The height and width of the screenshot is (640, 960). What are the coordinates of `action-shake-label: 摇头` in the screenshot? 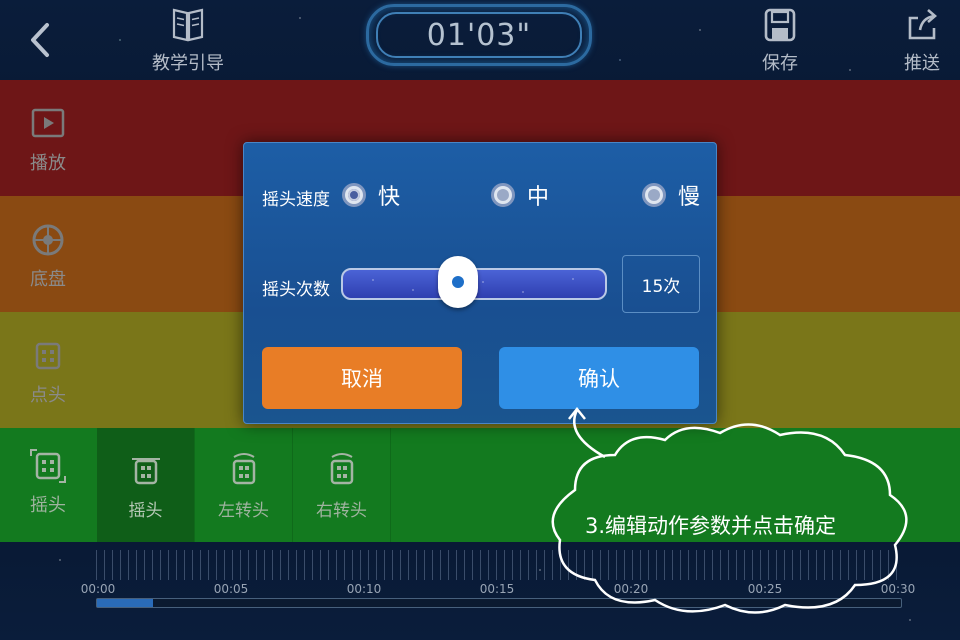 It's located at (145, 511).